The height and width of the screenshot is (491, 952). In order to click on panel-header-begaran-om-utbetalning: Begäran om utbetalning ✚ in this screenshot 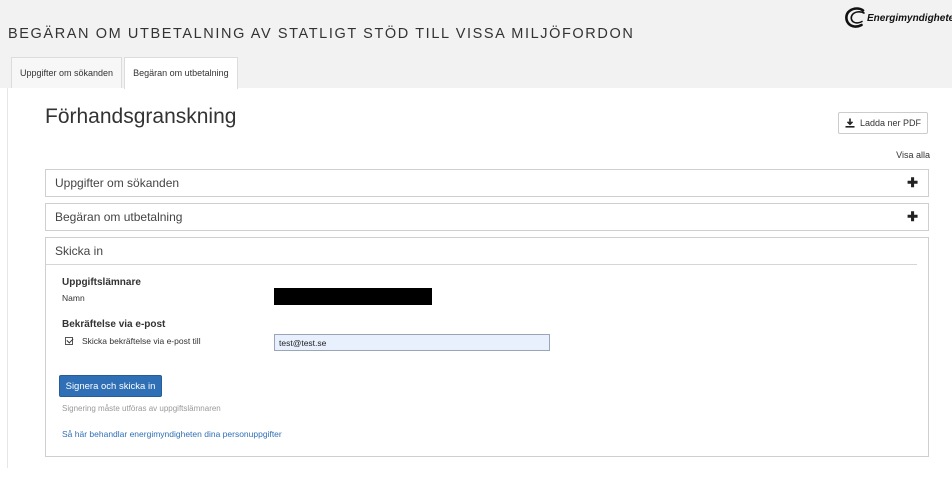, I will do `click(487, 217)`.